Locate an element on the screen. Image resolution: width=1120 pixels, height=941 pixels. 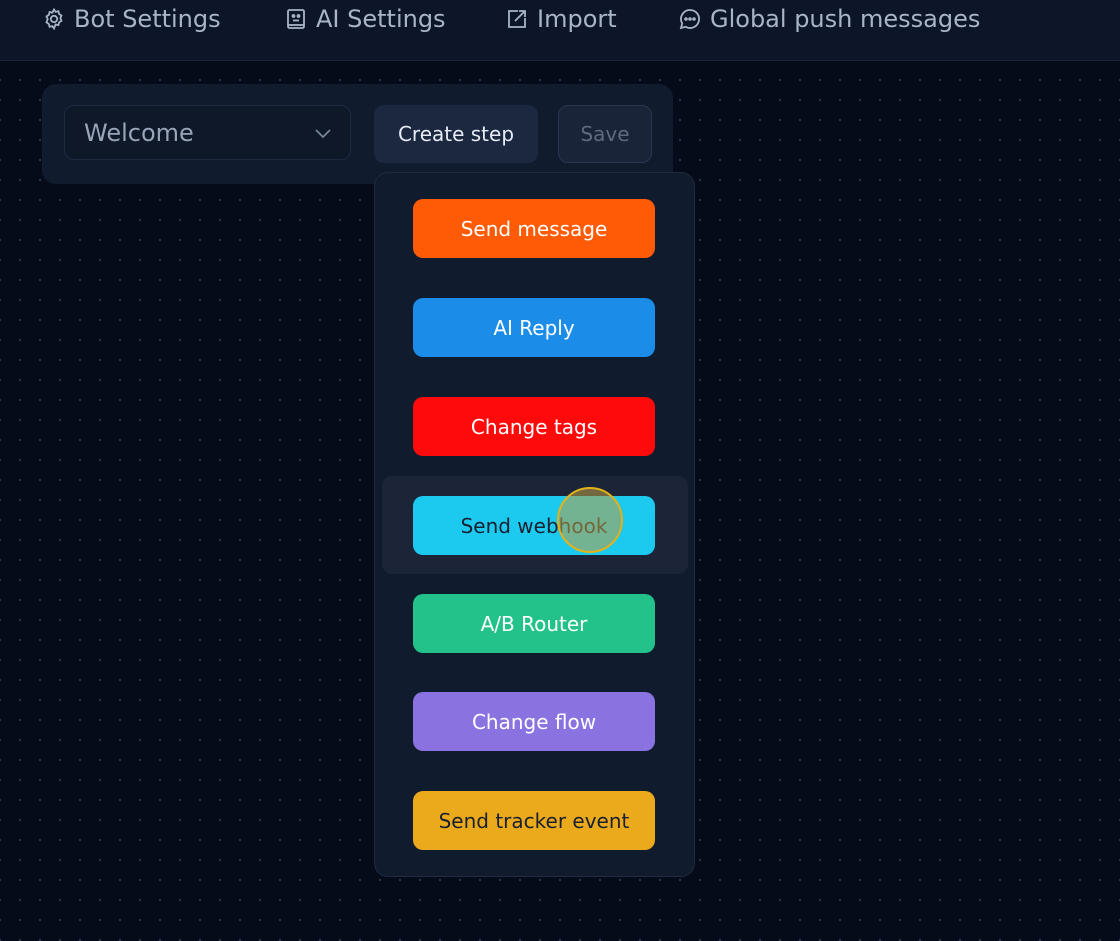
step-send-webhook-button: Send webhook is located at coordinates (534, 525).